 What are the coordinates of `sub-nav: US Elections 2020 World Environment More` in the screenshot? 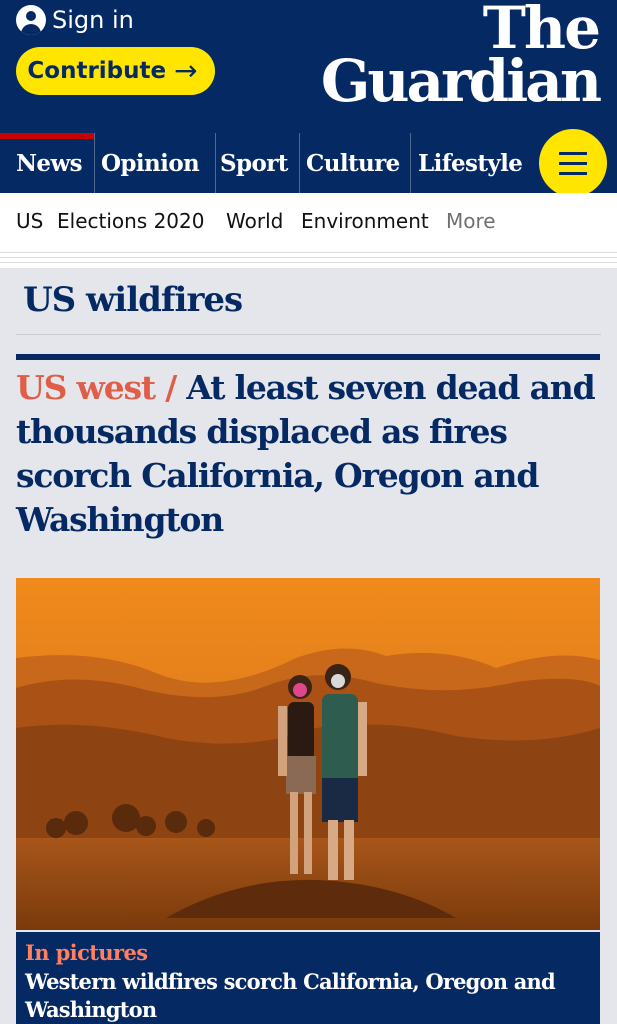 It's located at (308, 223).